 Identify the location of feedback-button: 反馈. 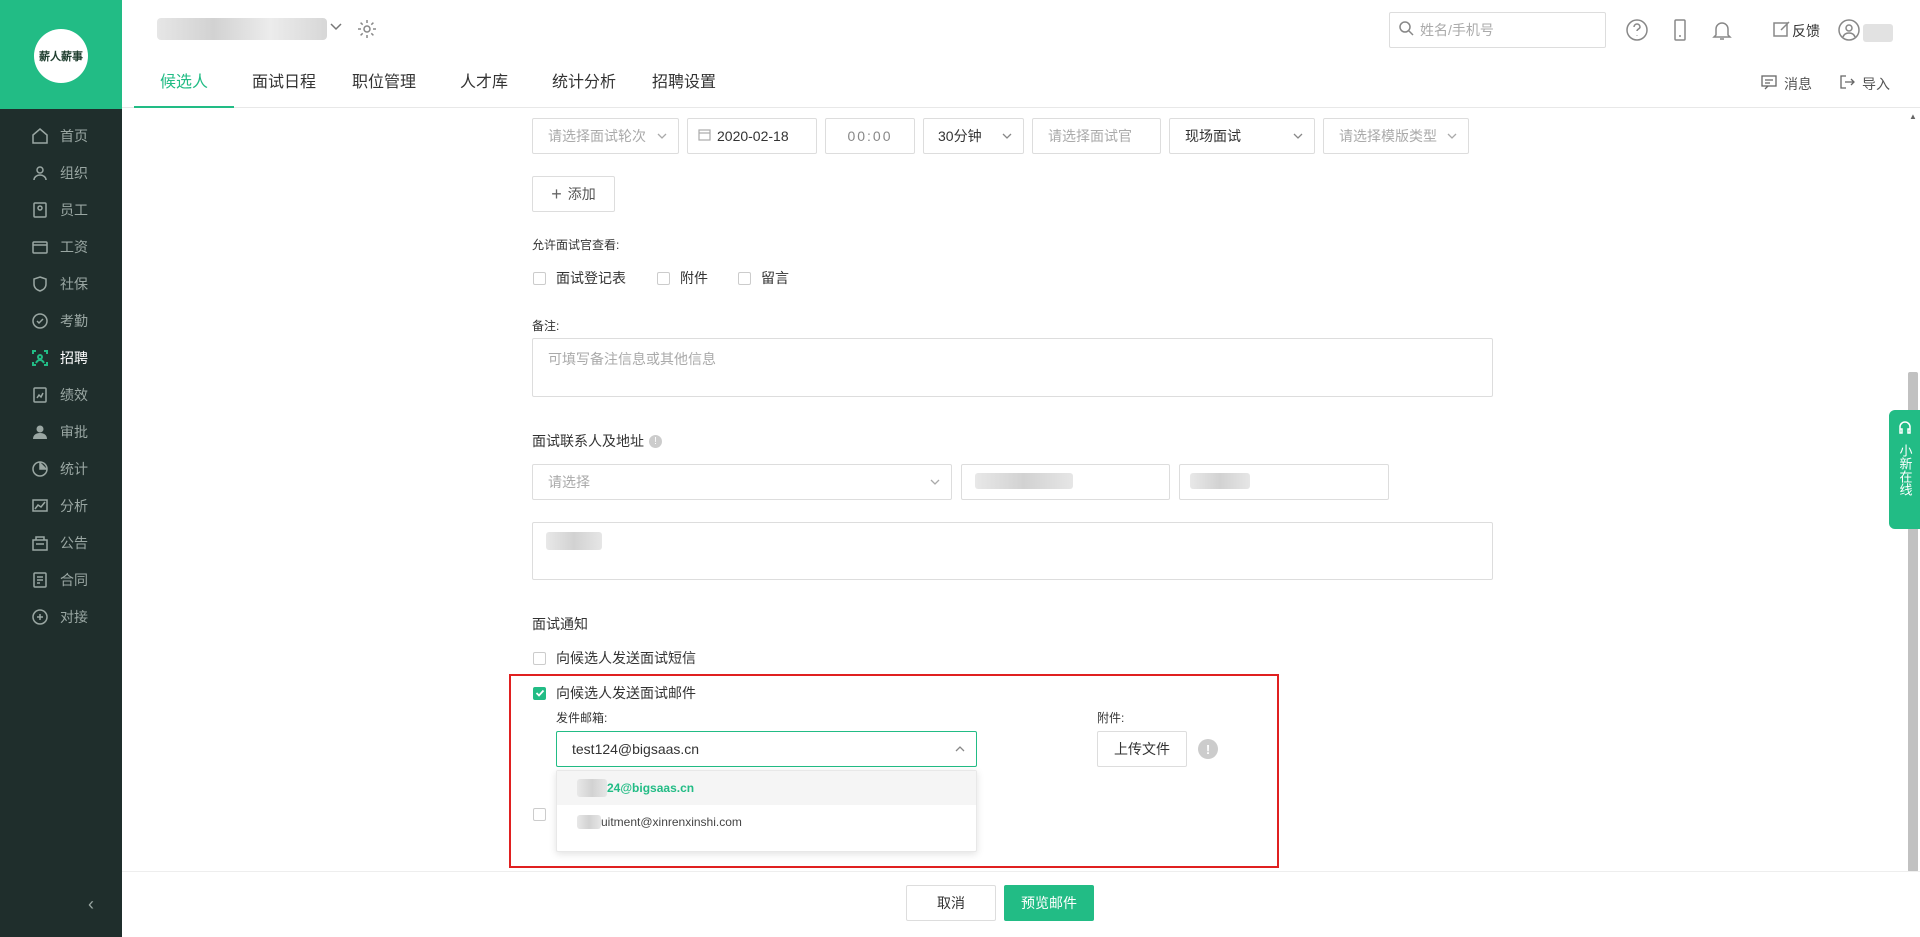
(1796, 30).